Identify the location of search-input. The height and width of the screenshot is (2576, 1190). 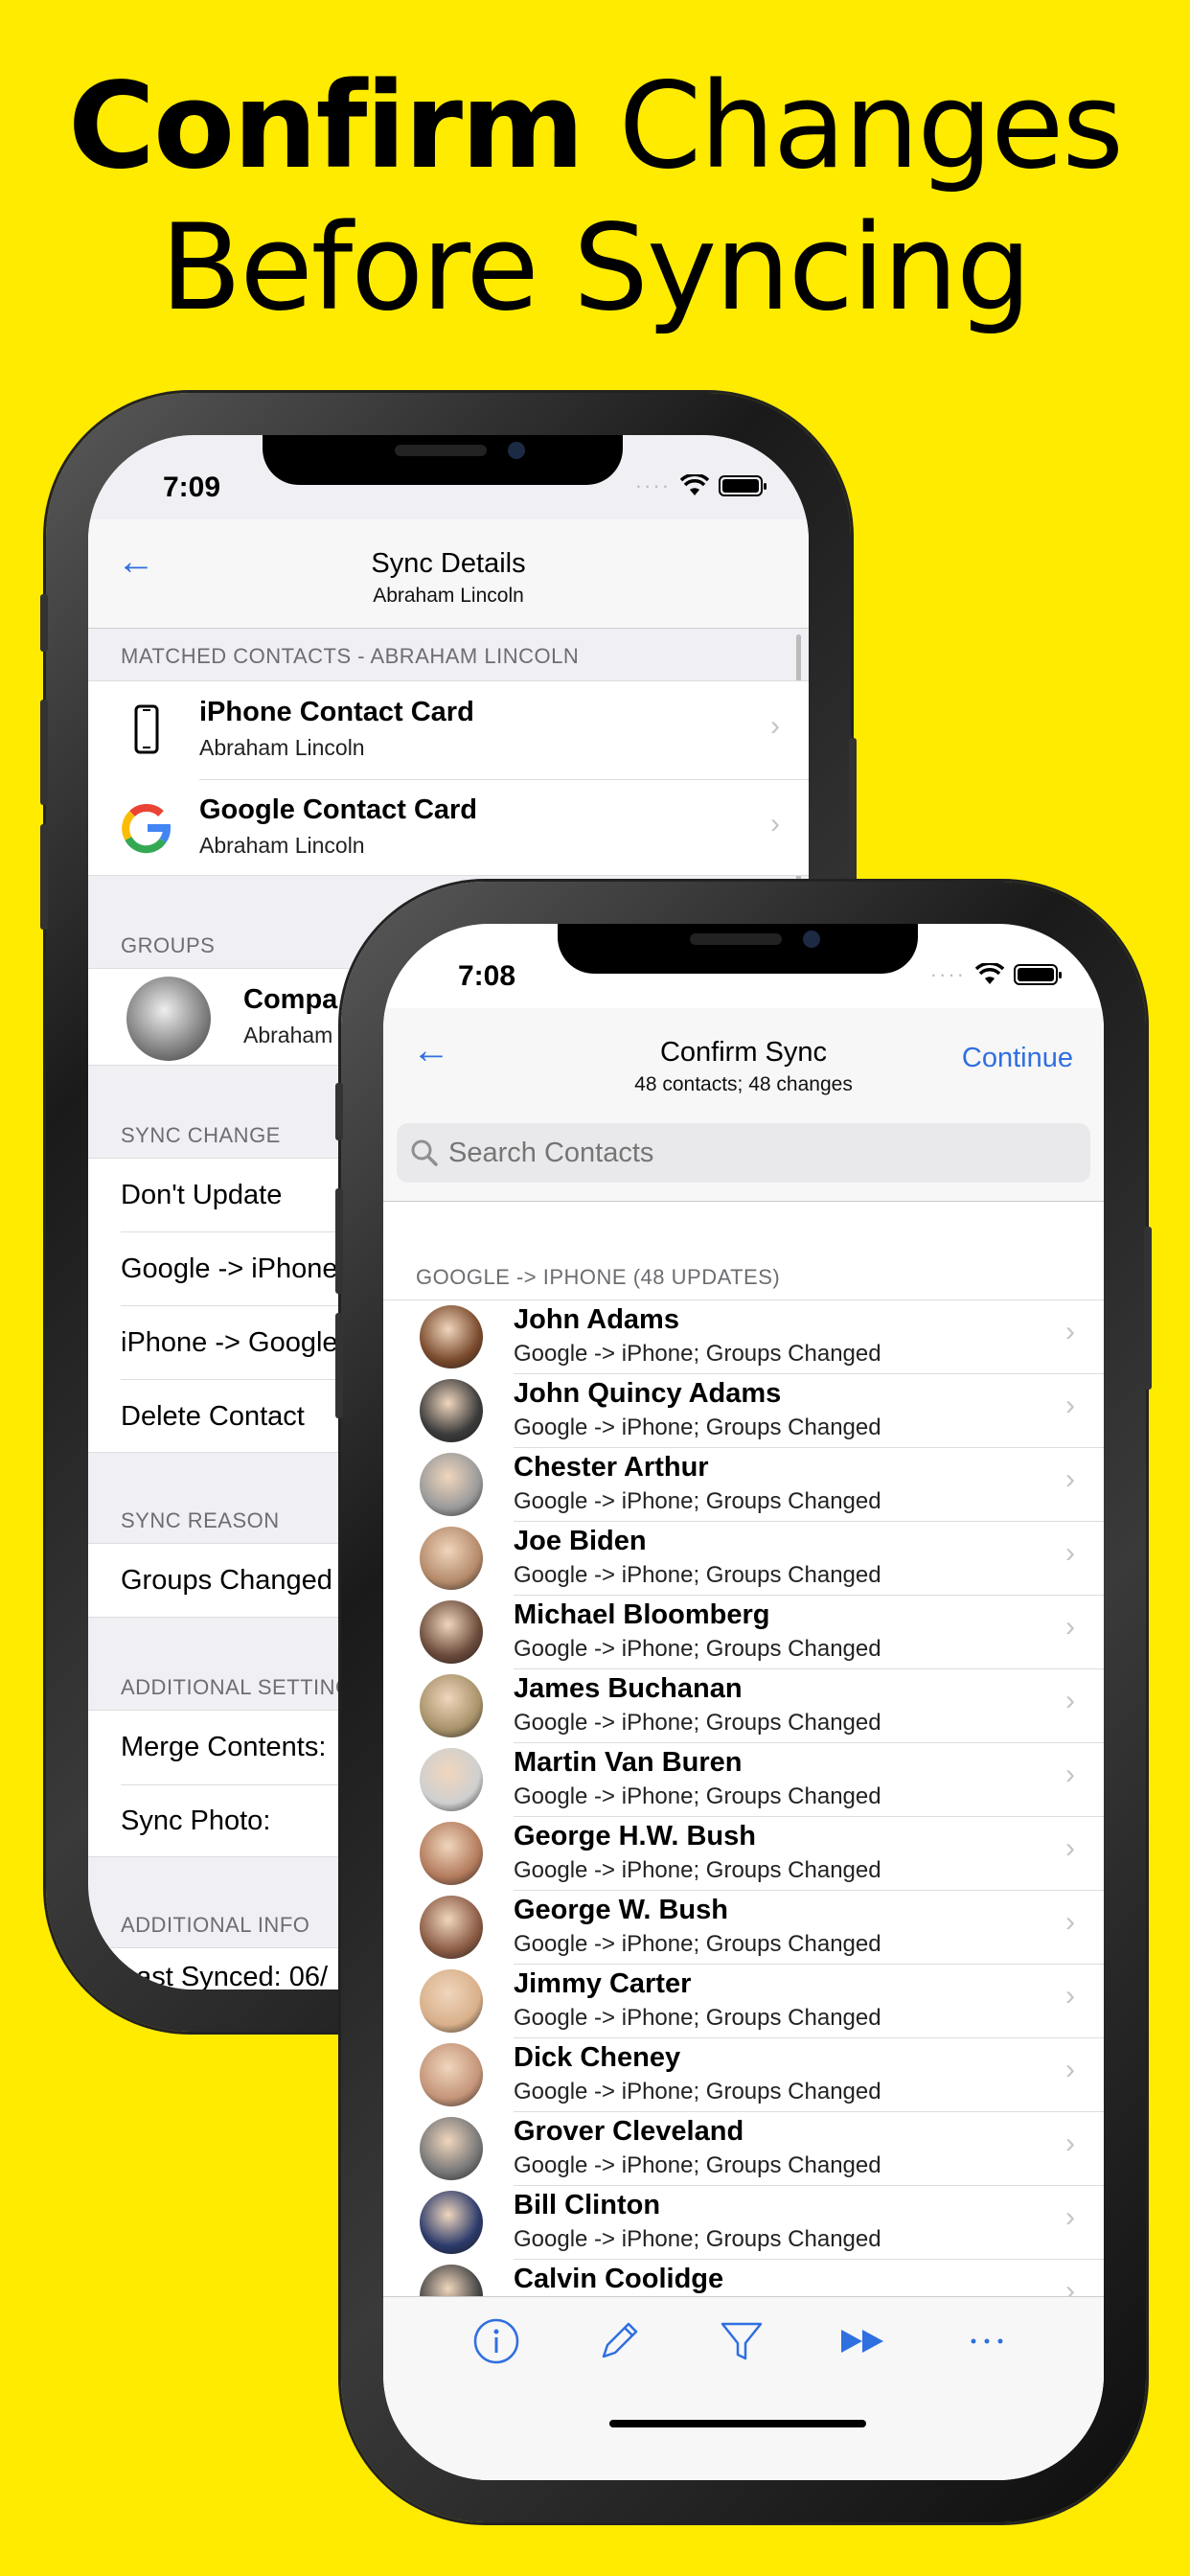
(687, 1153).